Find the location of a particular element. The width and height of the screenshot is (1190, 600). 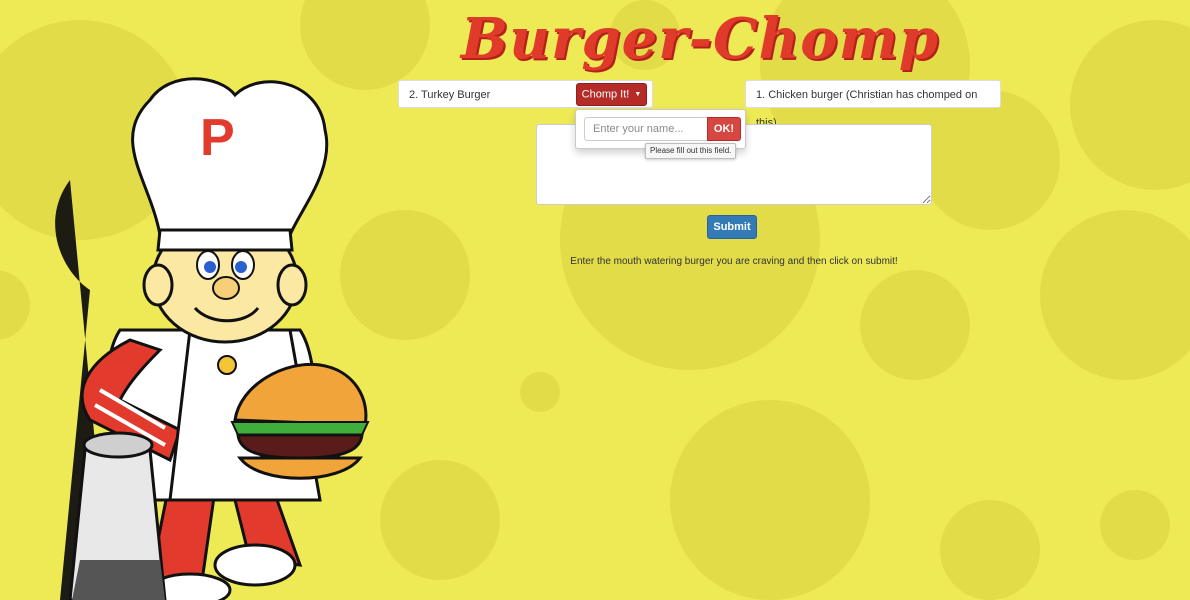

chomp-it-button: Chomp It! ▼ is located at coordinates (611, 94).